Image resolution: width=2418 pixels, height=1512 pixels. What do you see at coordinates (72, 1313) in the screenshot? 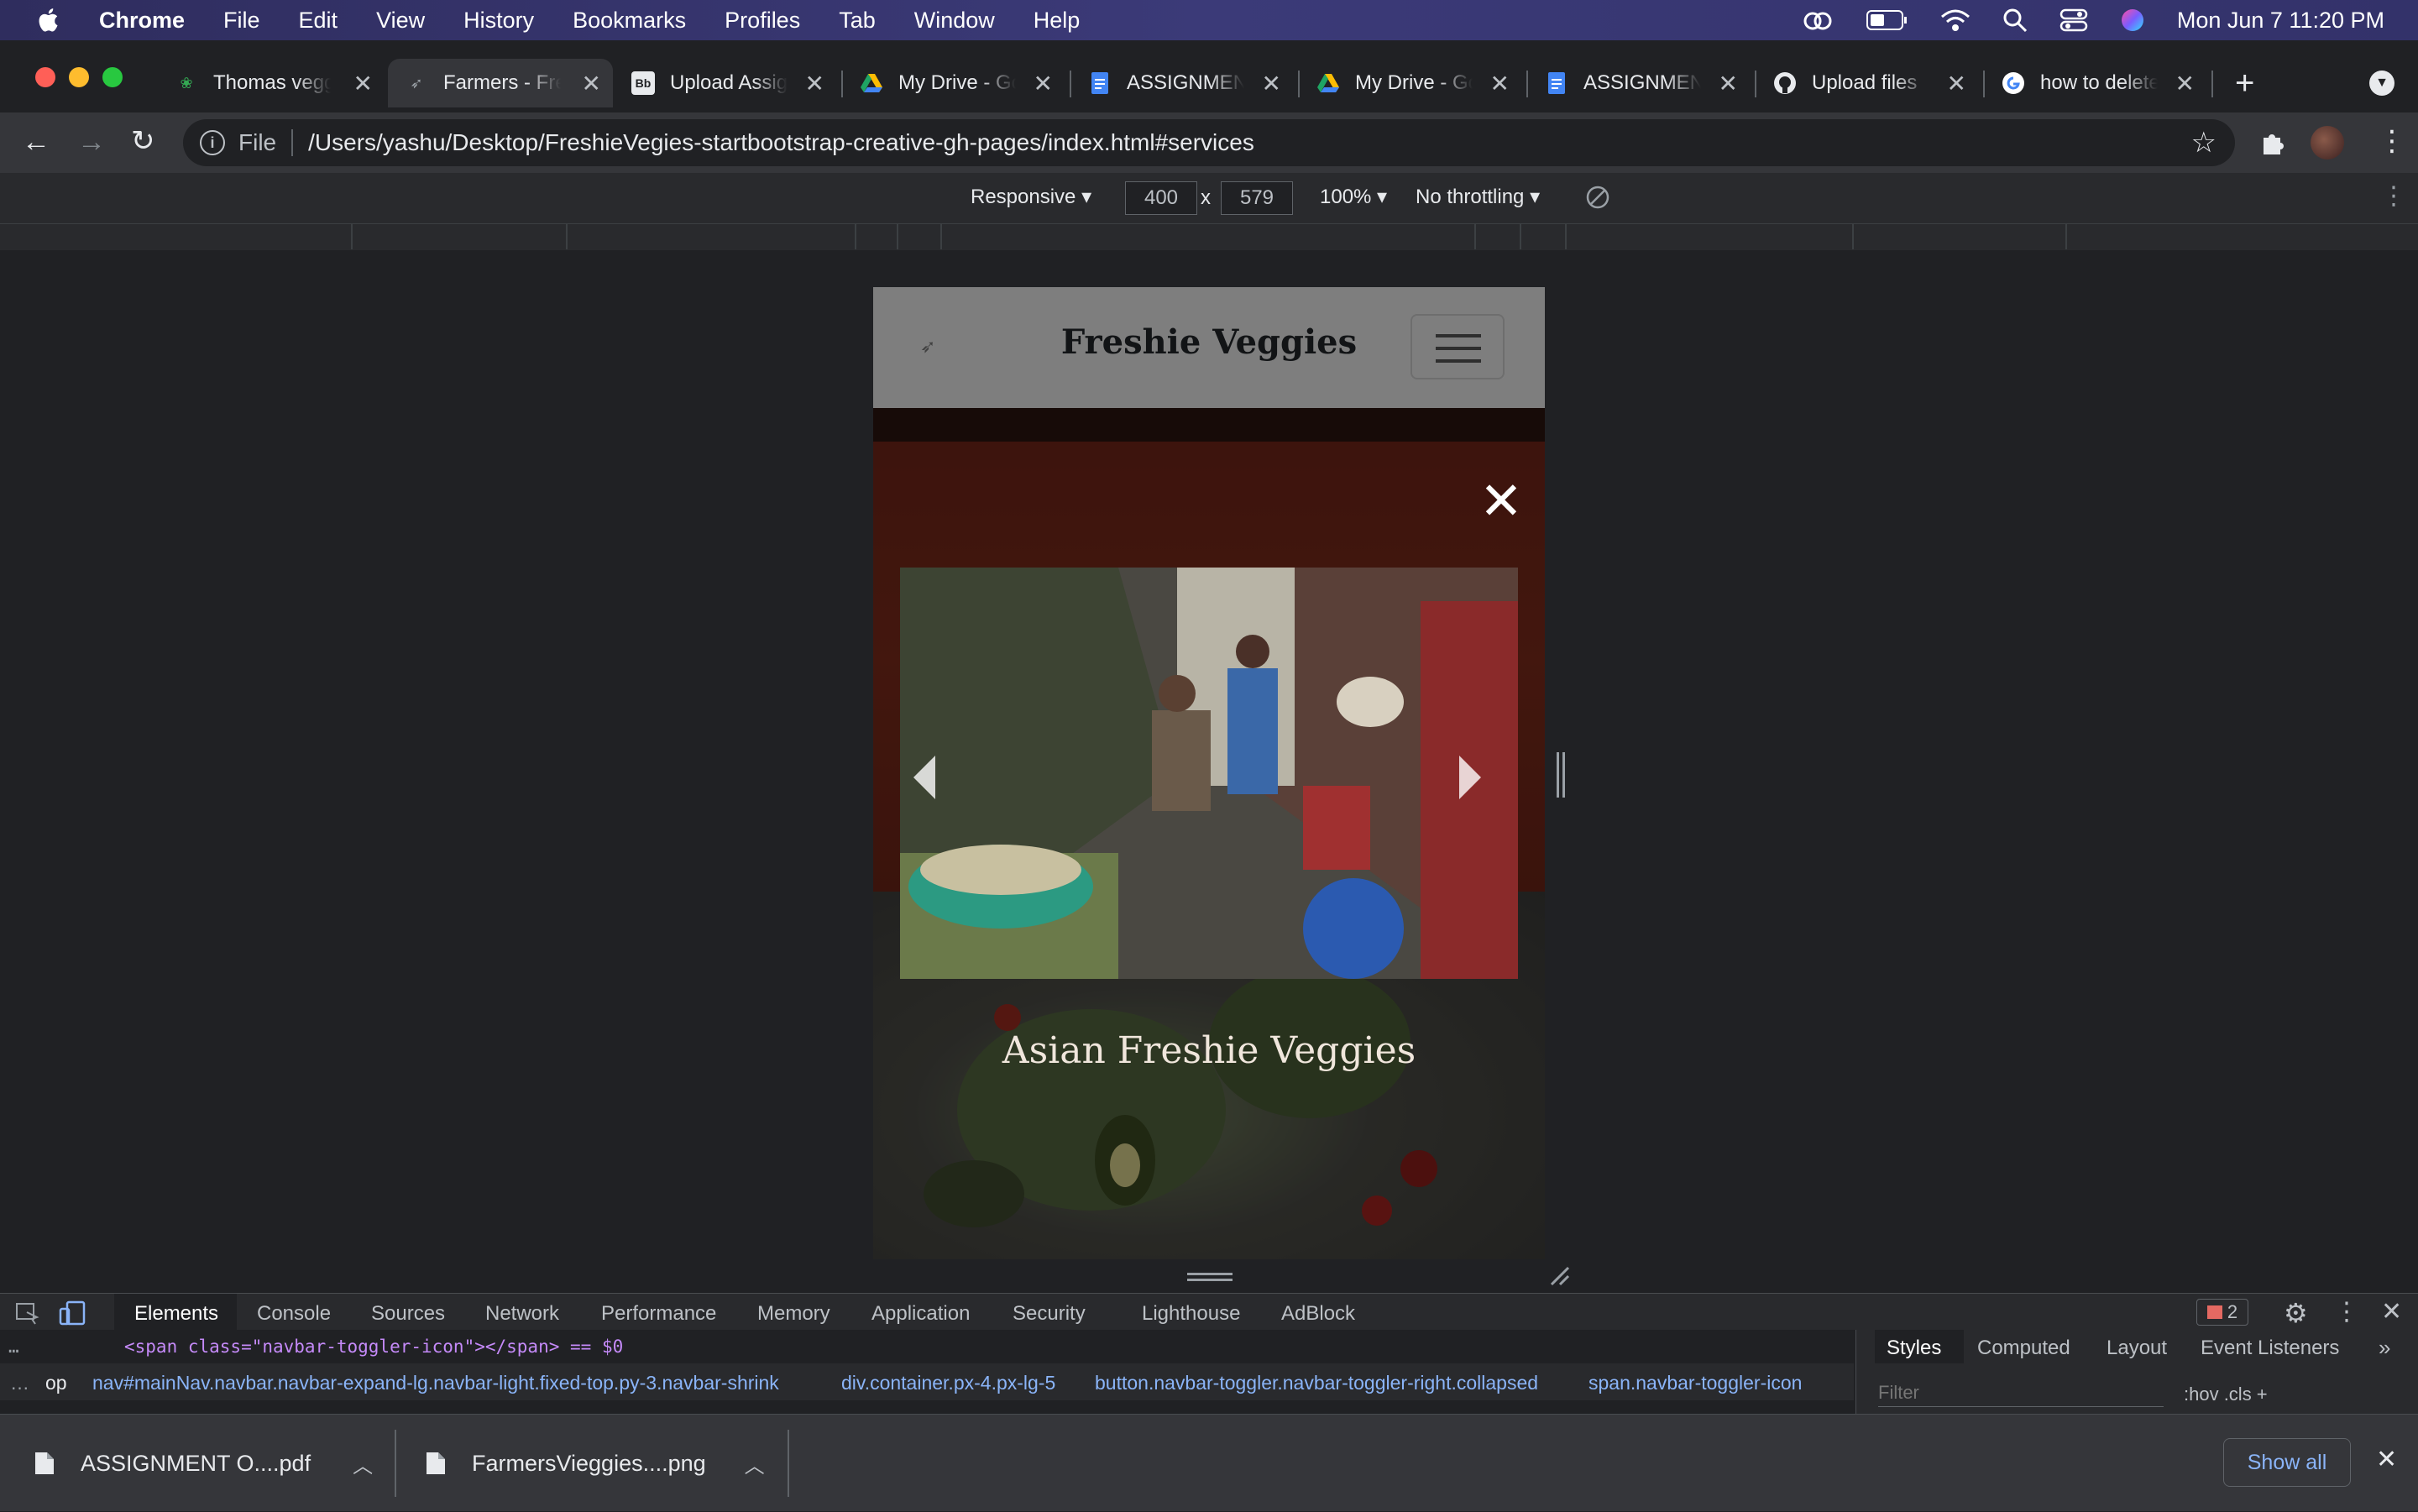
I see `device-toggle-icon` at bounding box center [72, 1313].